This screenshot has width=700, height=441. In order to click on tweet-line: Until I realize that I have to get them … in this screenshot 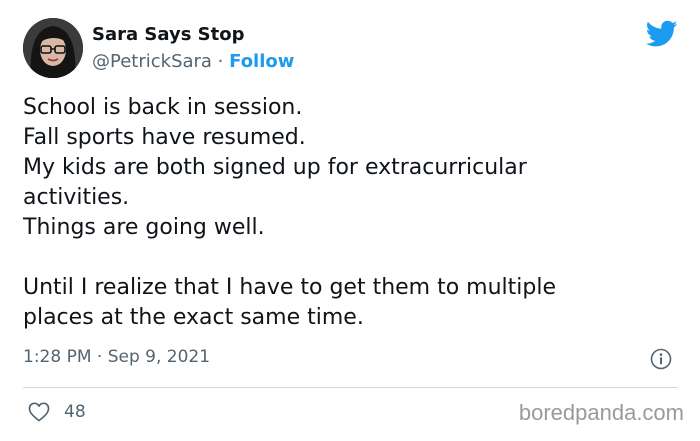, I will do `click(290, 287)`.